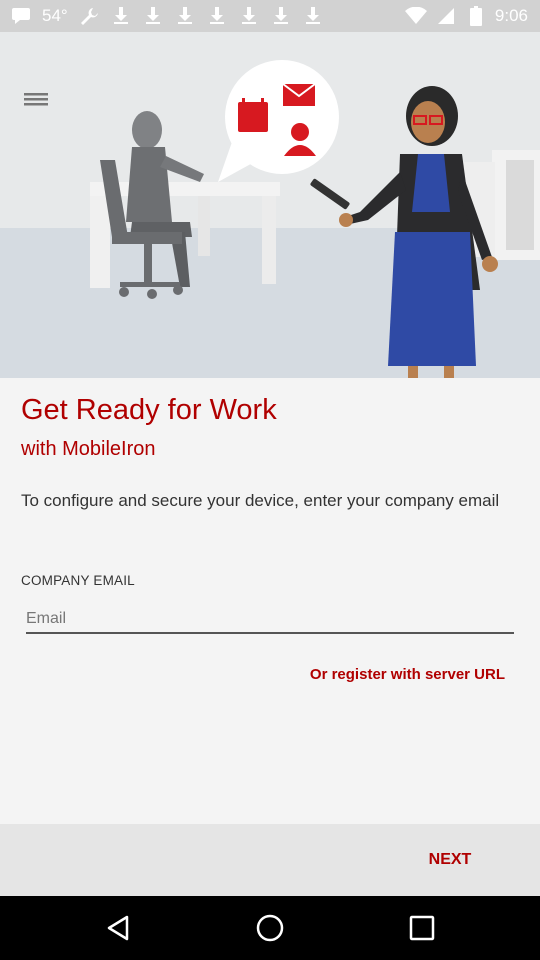 The width and height of the screenshot is (540, 960). What do you see at coordinates (78, 580) in the screenshot?
I see `email-label: COMPANY EMAIL` at bounding box center [78, 580].